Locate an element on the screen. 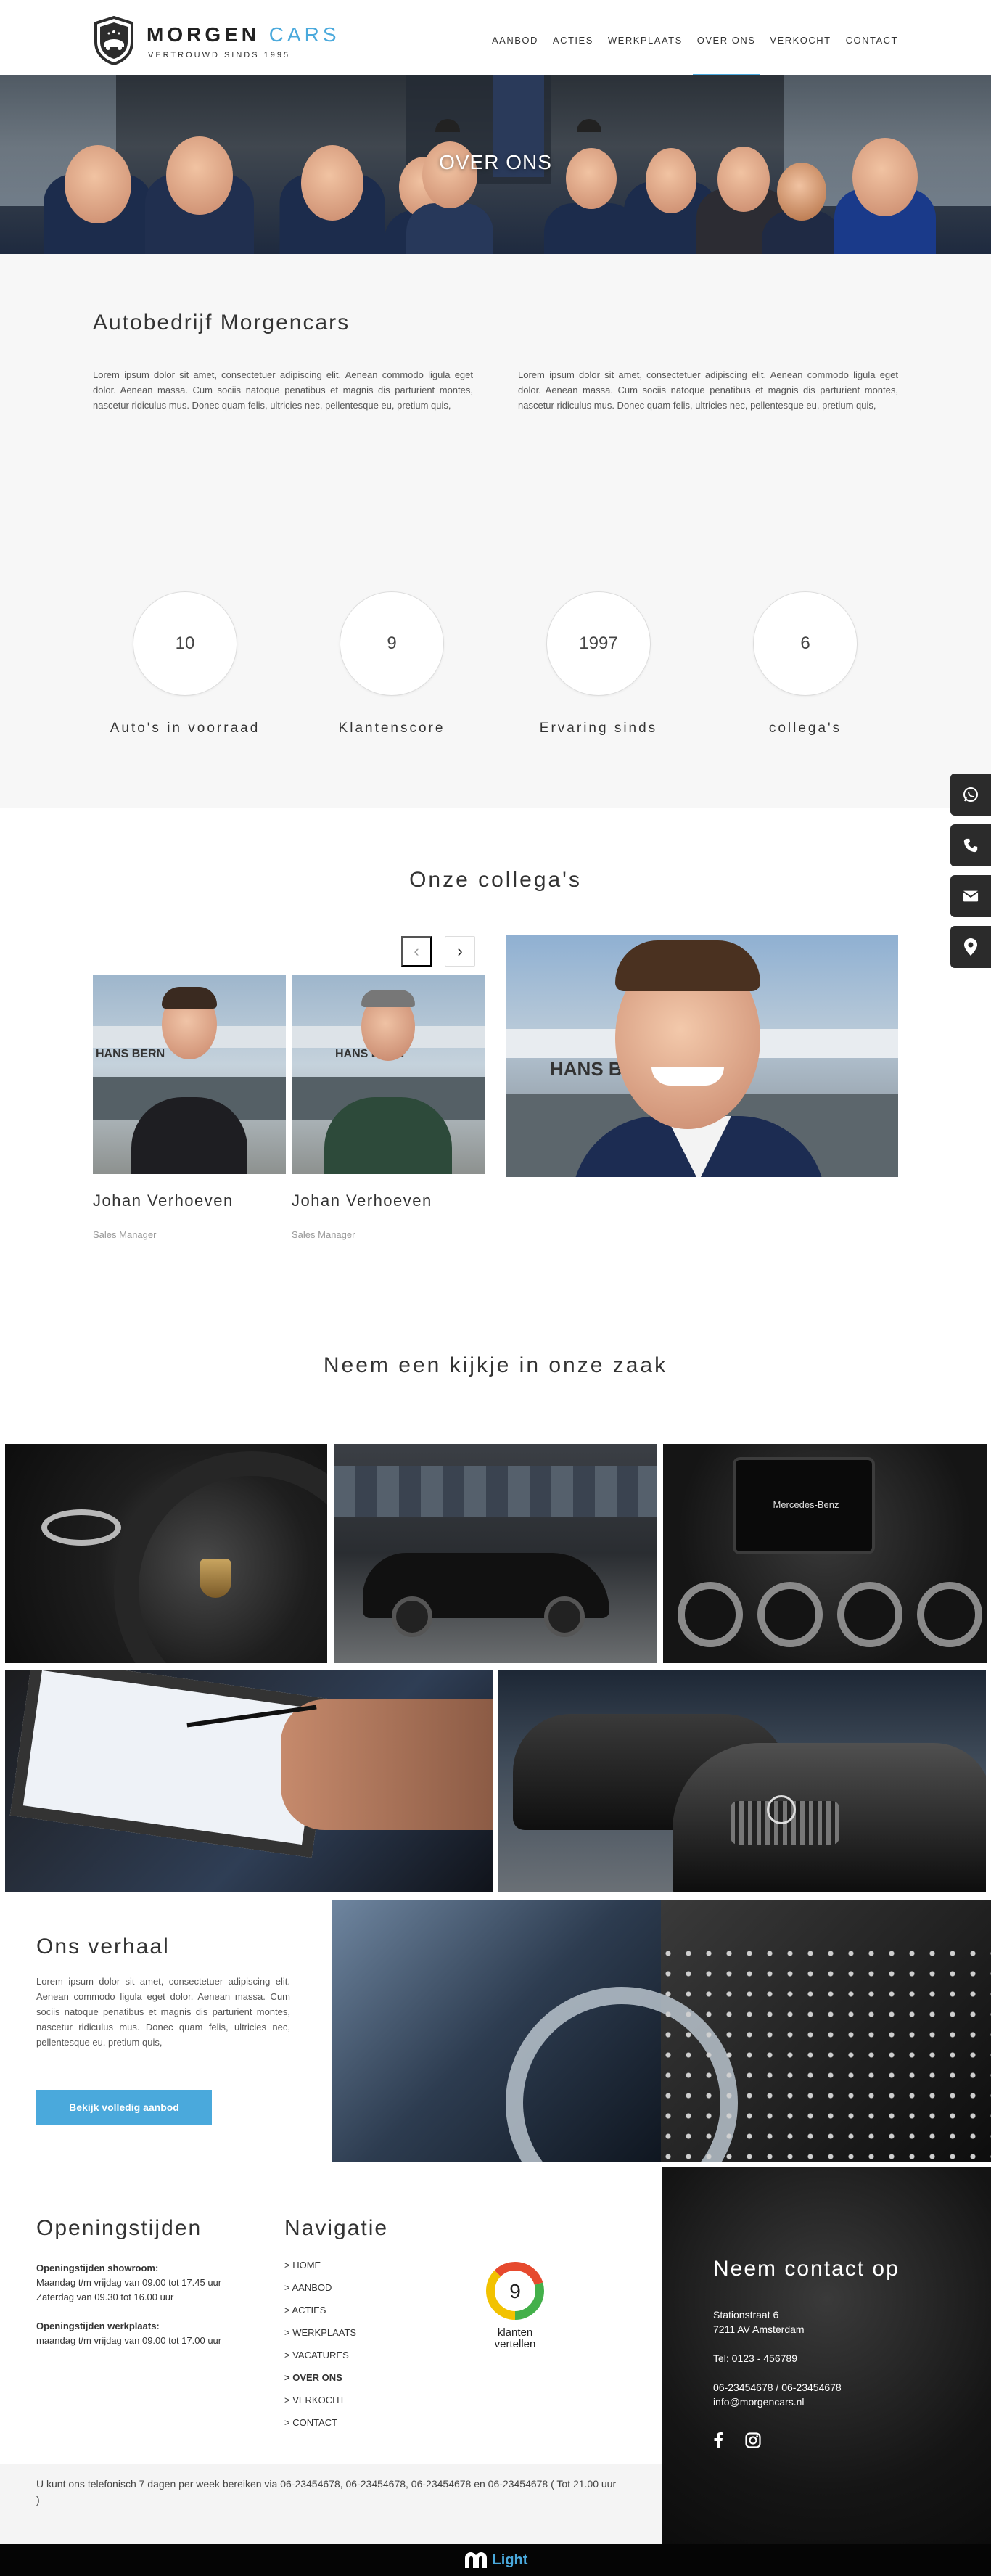  hero-lamp is located at coordinates (589, 125).